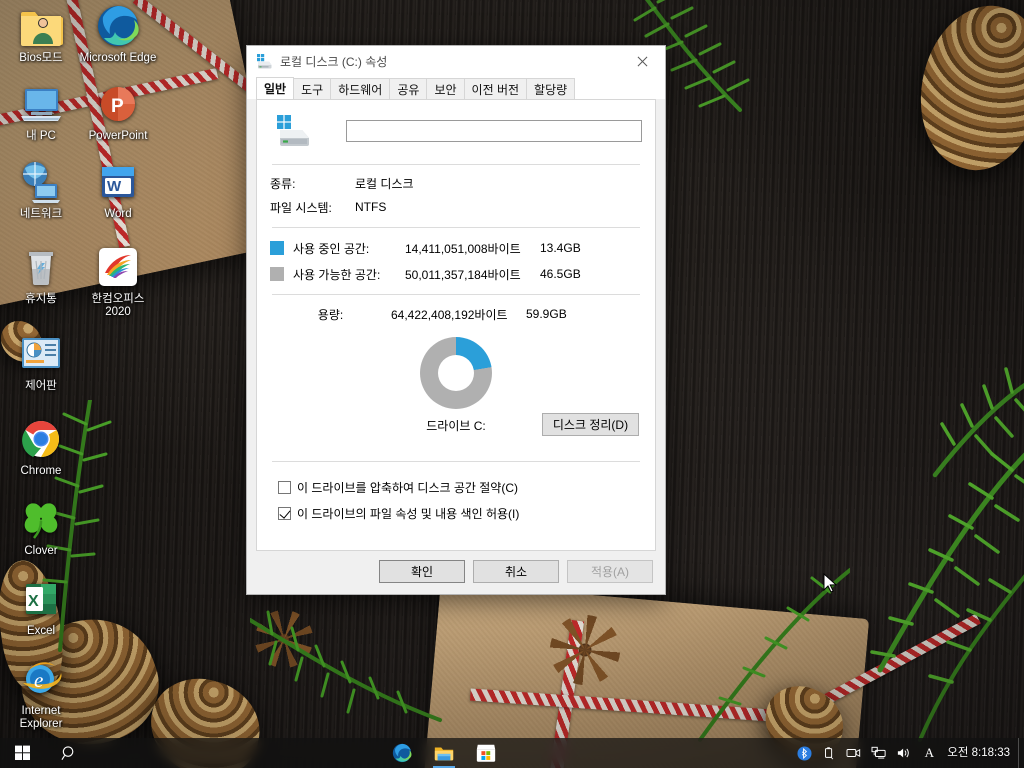 The height and width of the screenshot is (768, 1024). What do you see at coordinates (456, 61) in the screenshot?
I see `dialog-title-bar: 로컬 디스크 (C:) 속성` at bounding box center [456, 61].